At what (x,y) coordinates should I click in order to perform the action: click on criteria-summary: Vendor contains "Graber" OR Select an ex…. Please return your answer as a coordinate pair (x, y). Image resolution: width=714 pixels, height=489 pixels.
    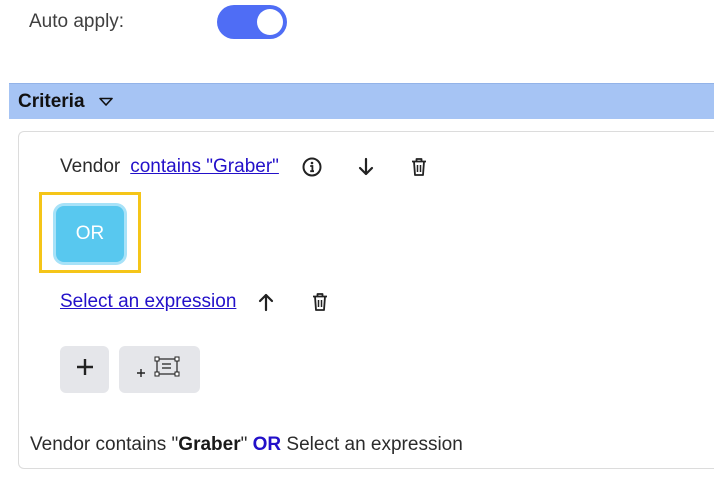
    Looking at the image, I should click on (246, 445).